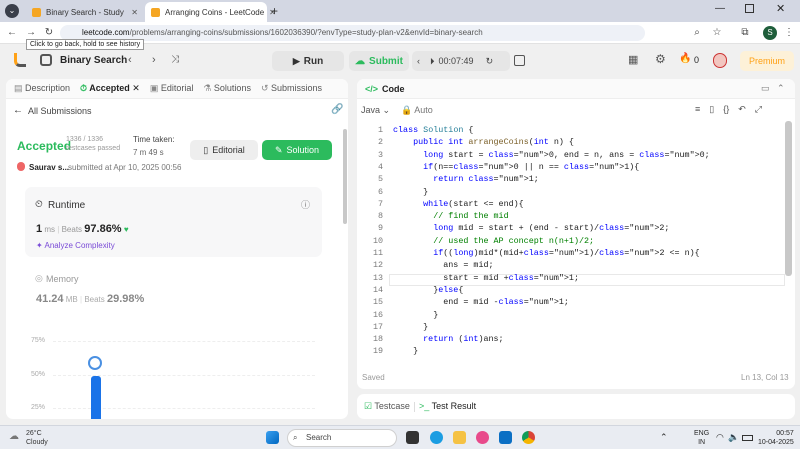 This screenshot has width=800, height=449. Describe the element at coordinates (60, 111) in the screenshot. I see `all-submissions-link: All Submissions` at that location.